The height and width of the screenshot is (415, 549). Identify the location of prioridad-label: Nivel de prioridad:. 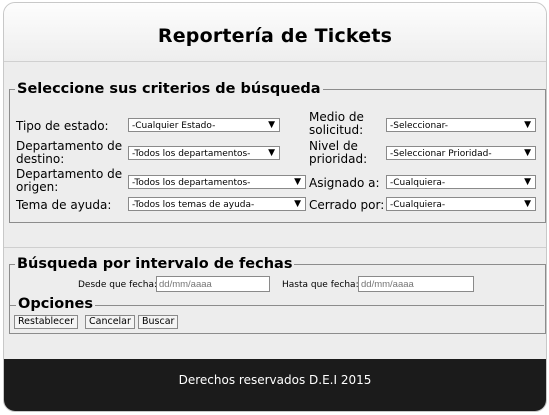
(338, 153).